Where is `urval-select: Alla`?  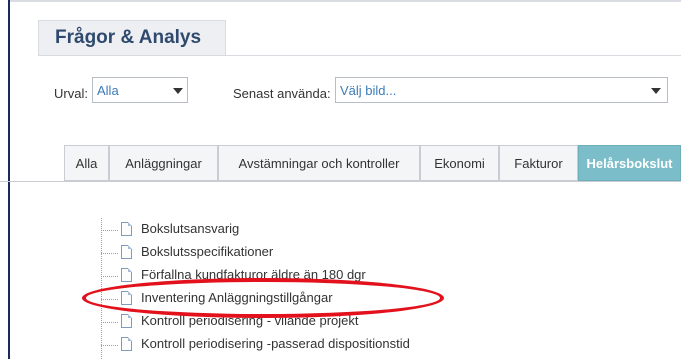 urval-select: Alla is located at coordinates (140, 90).